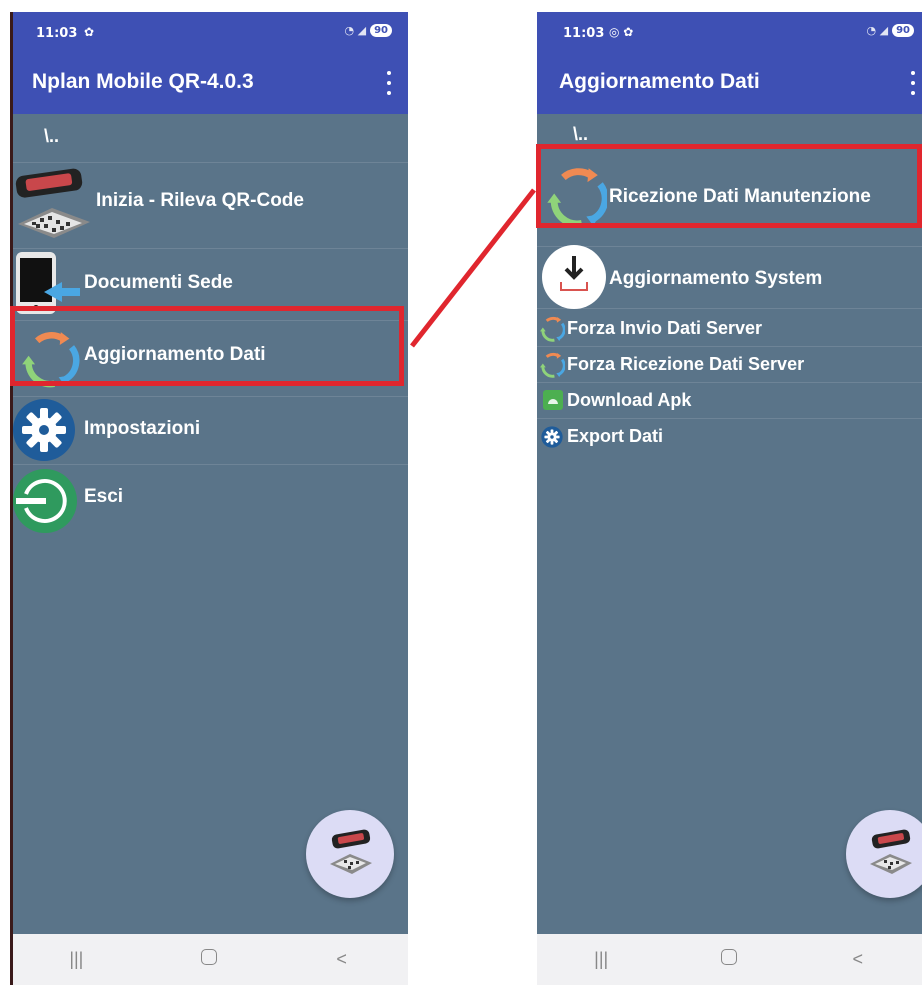  I want to click on callout-connector-line, so click(473, 268).